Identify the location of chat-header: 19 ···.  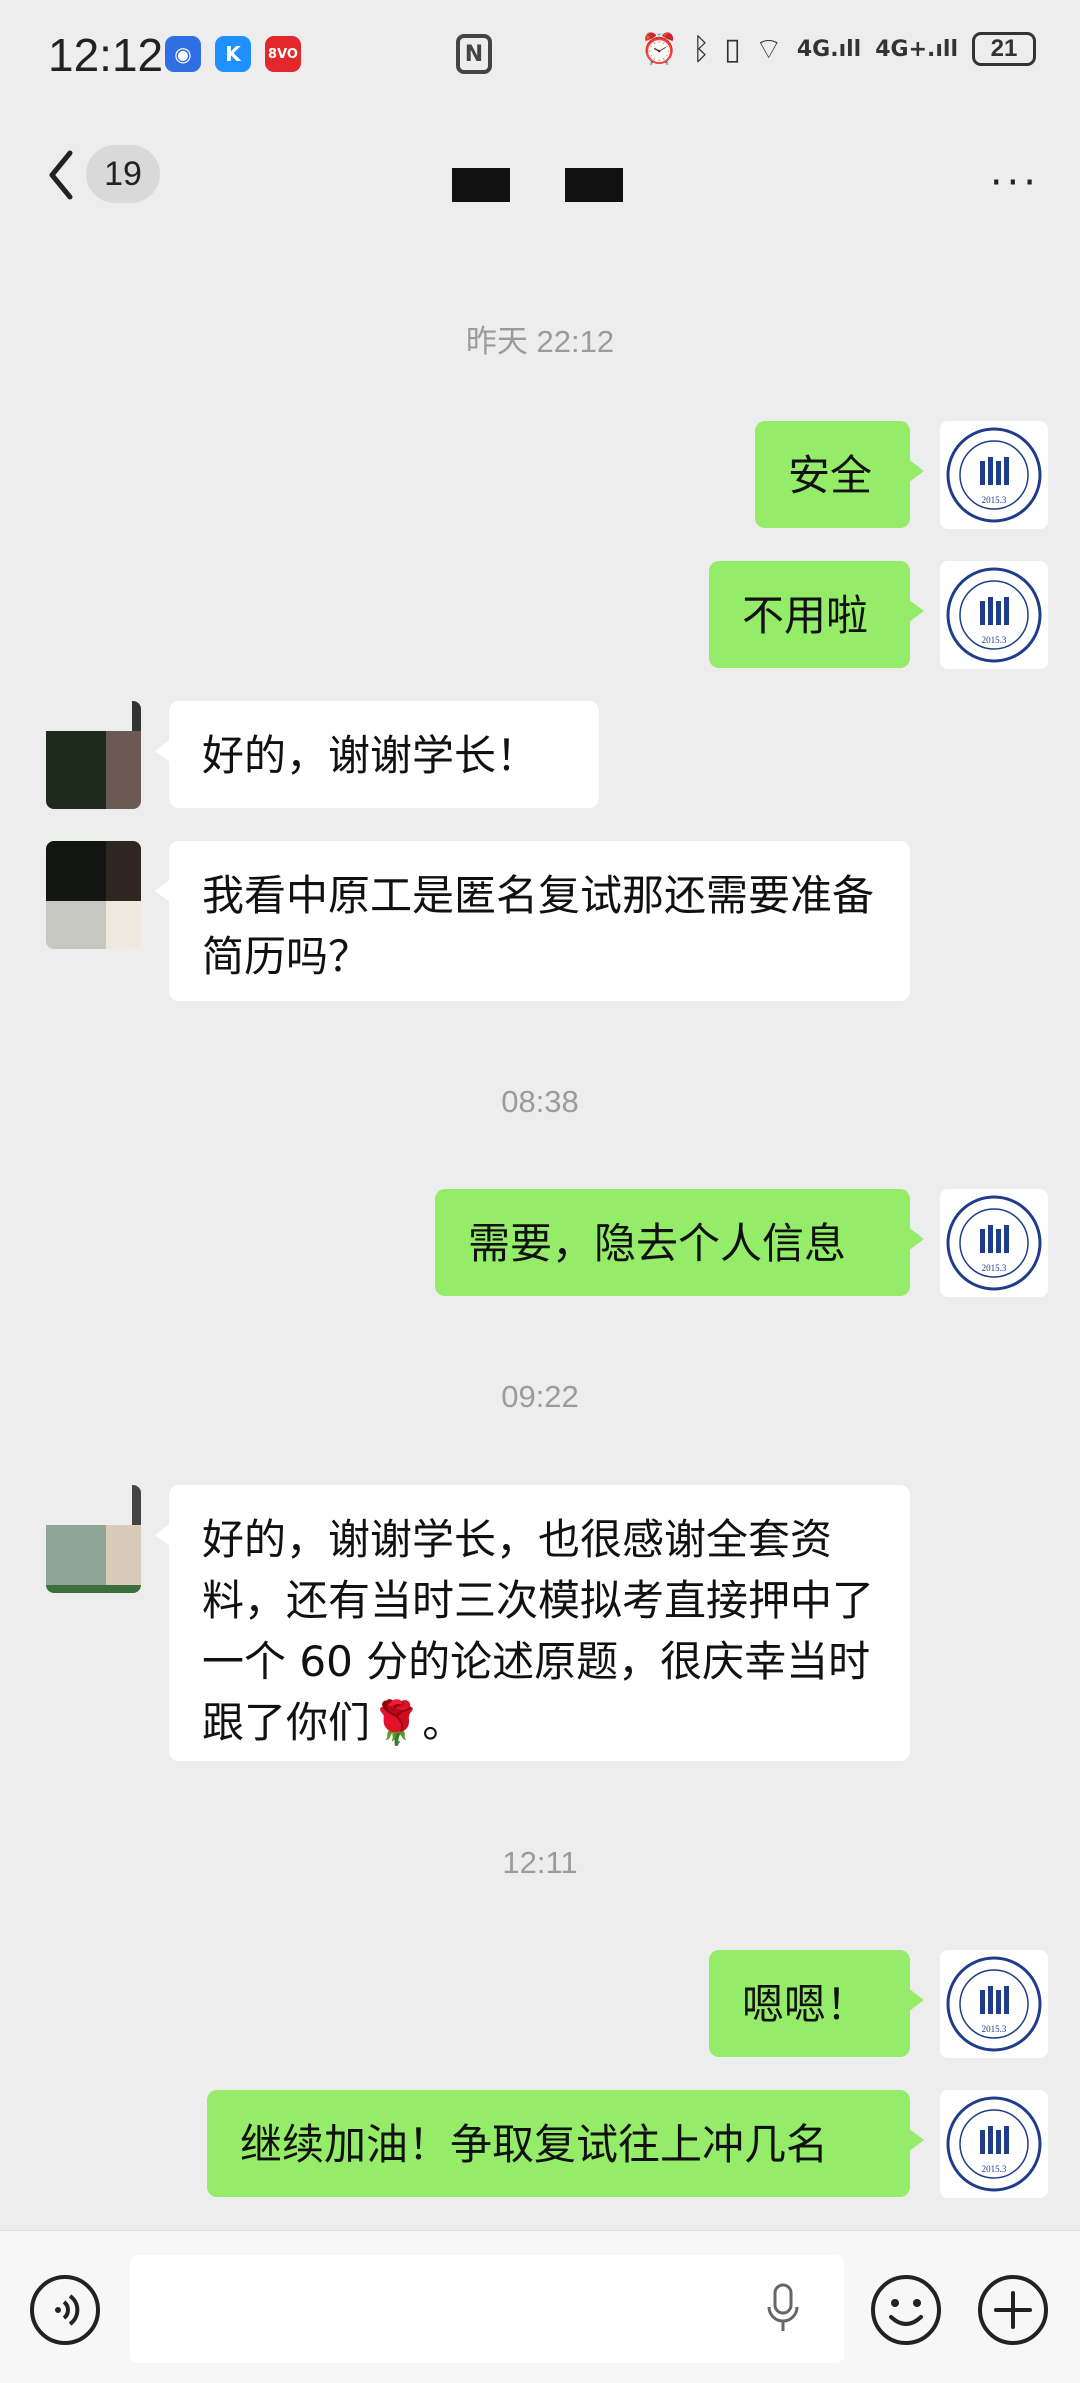
(540, 175).